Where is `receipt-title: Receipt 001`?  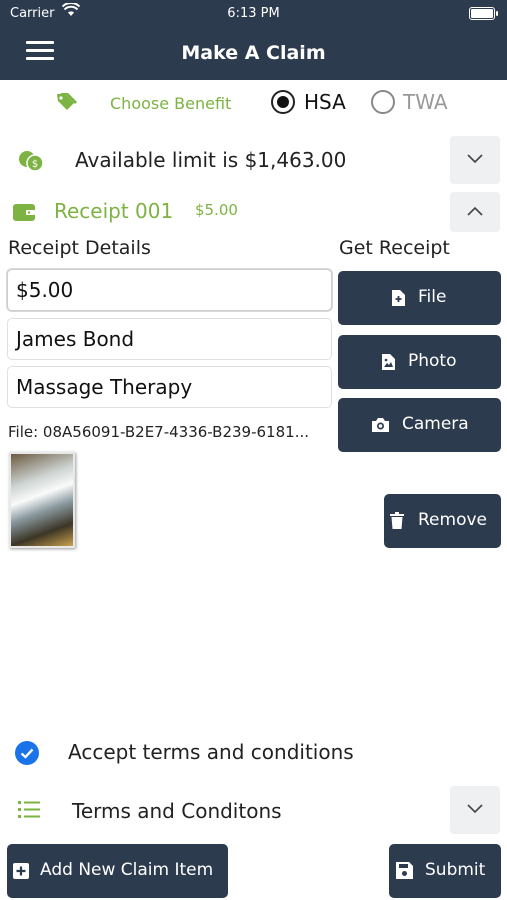 receipt-title: Receipt 001 is located at coordinates (114, 211).